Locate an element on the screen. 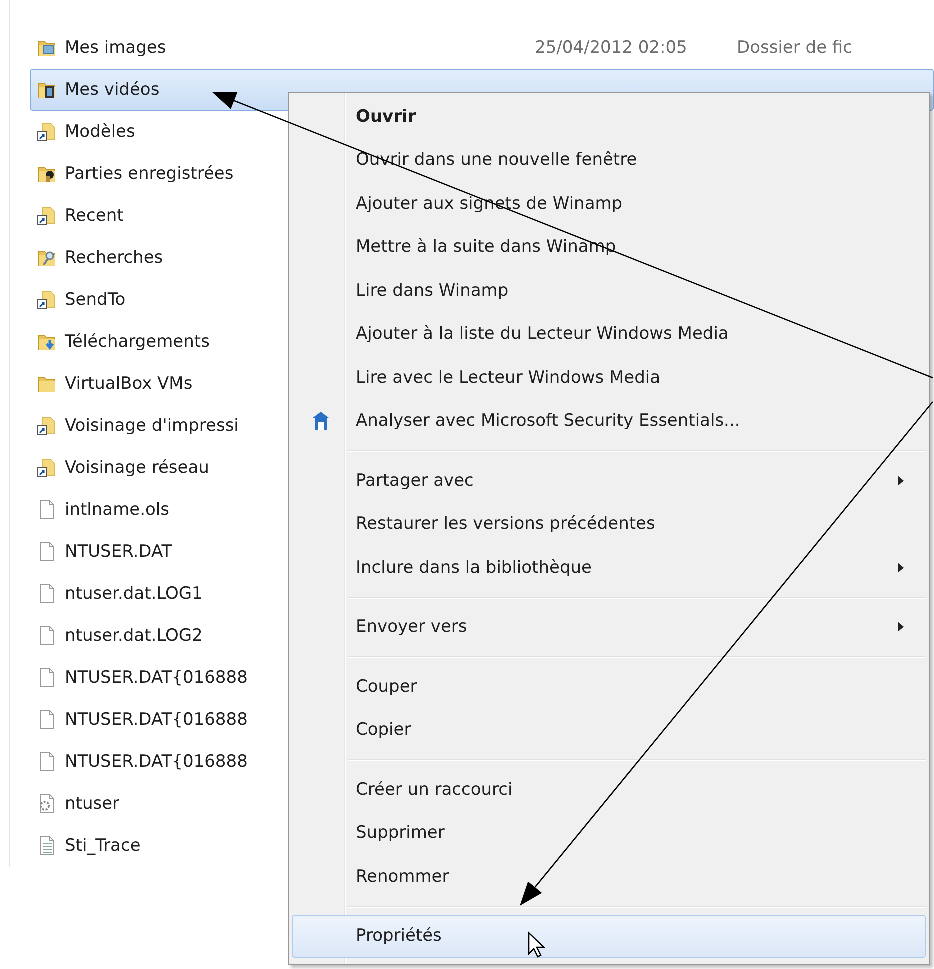 Image resolution: width=934 pixels, height=969 pixels. file-name: Recent is located at coordinates (94, 216).